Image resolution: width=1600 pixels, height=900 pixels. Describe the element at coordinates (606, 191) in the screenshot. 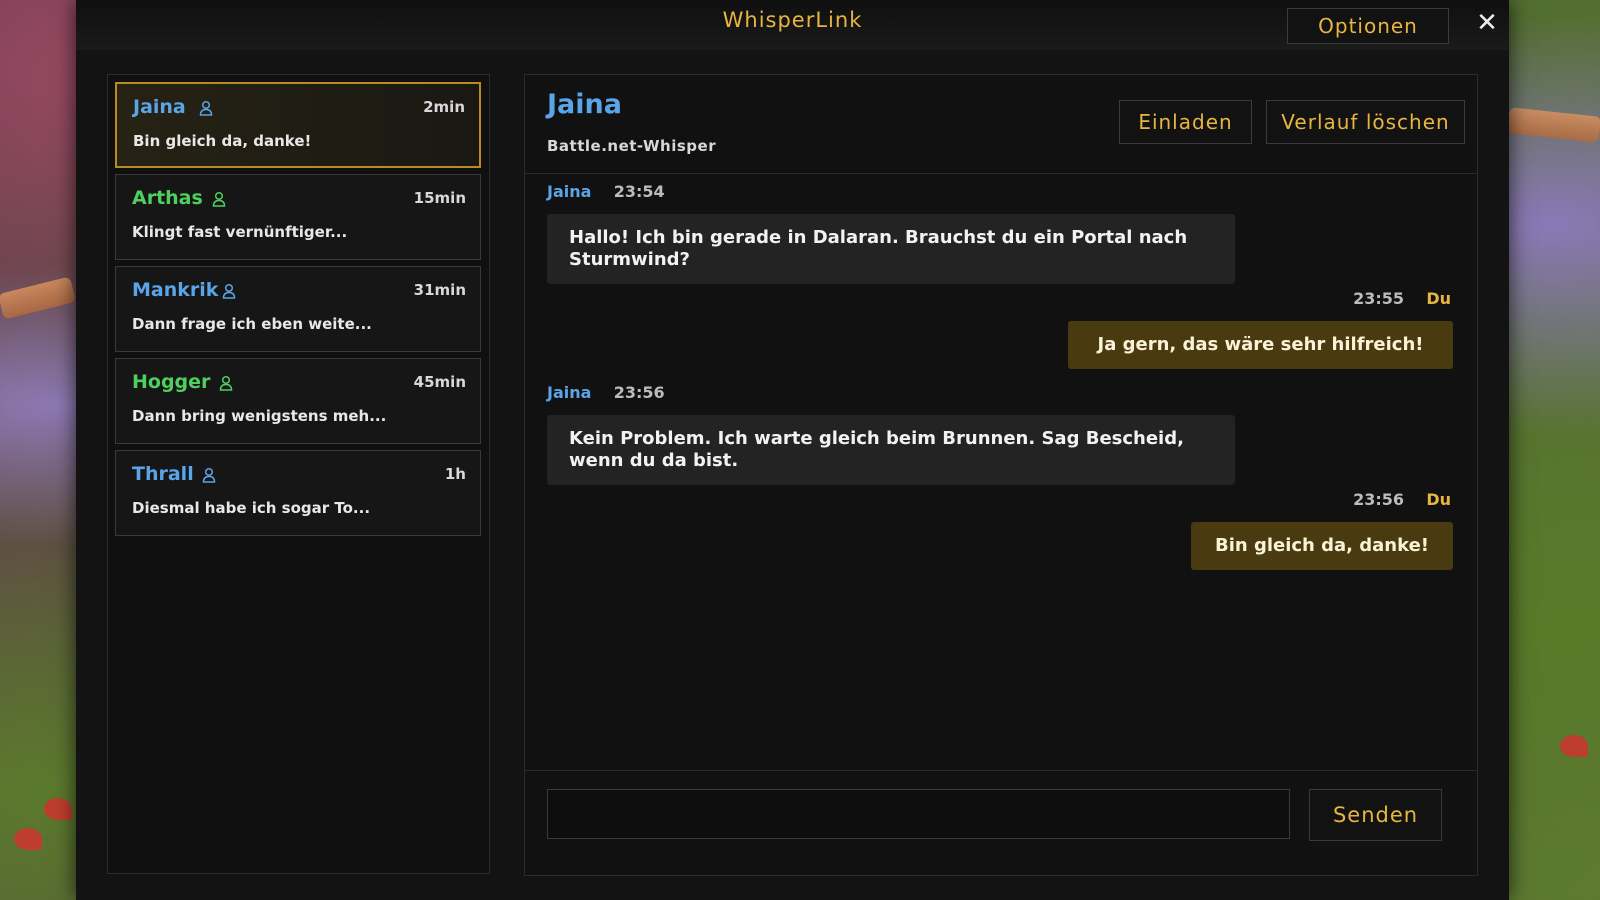

I see `message-meta: Jaina 23:54` at that location.